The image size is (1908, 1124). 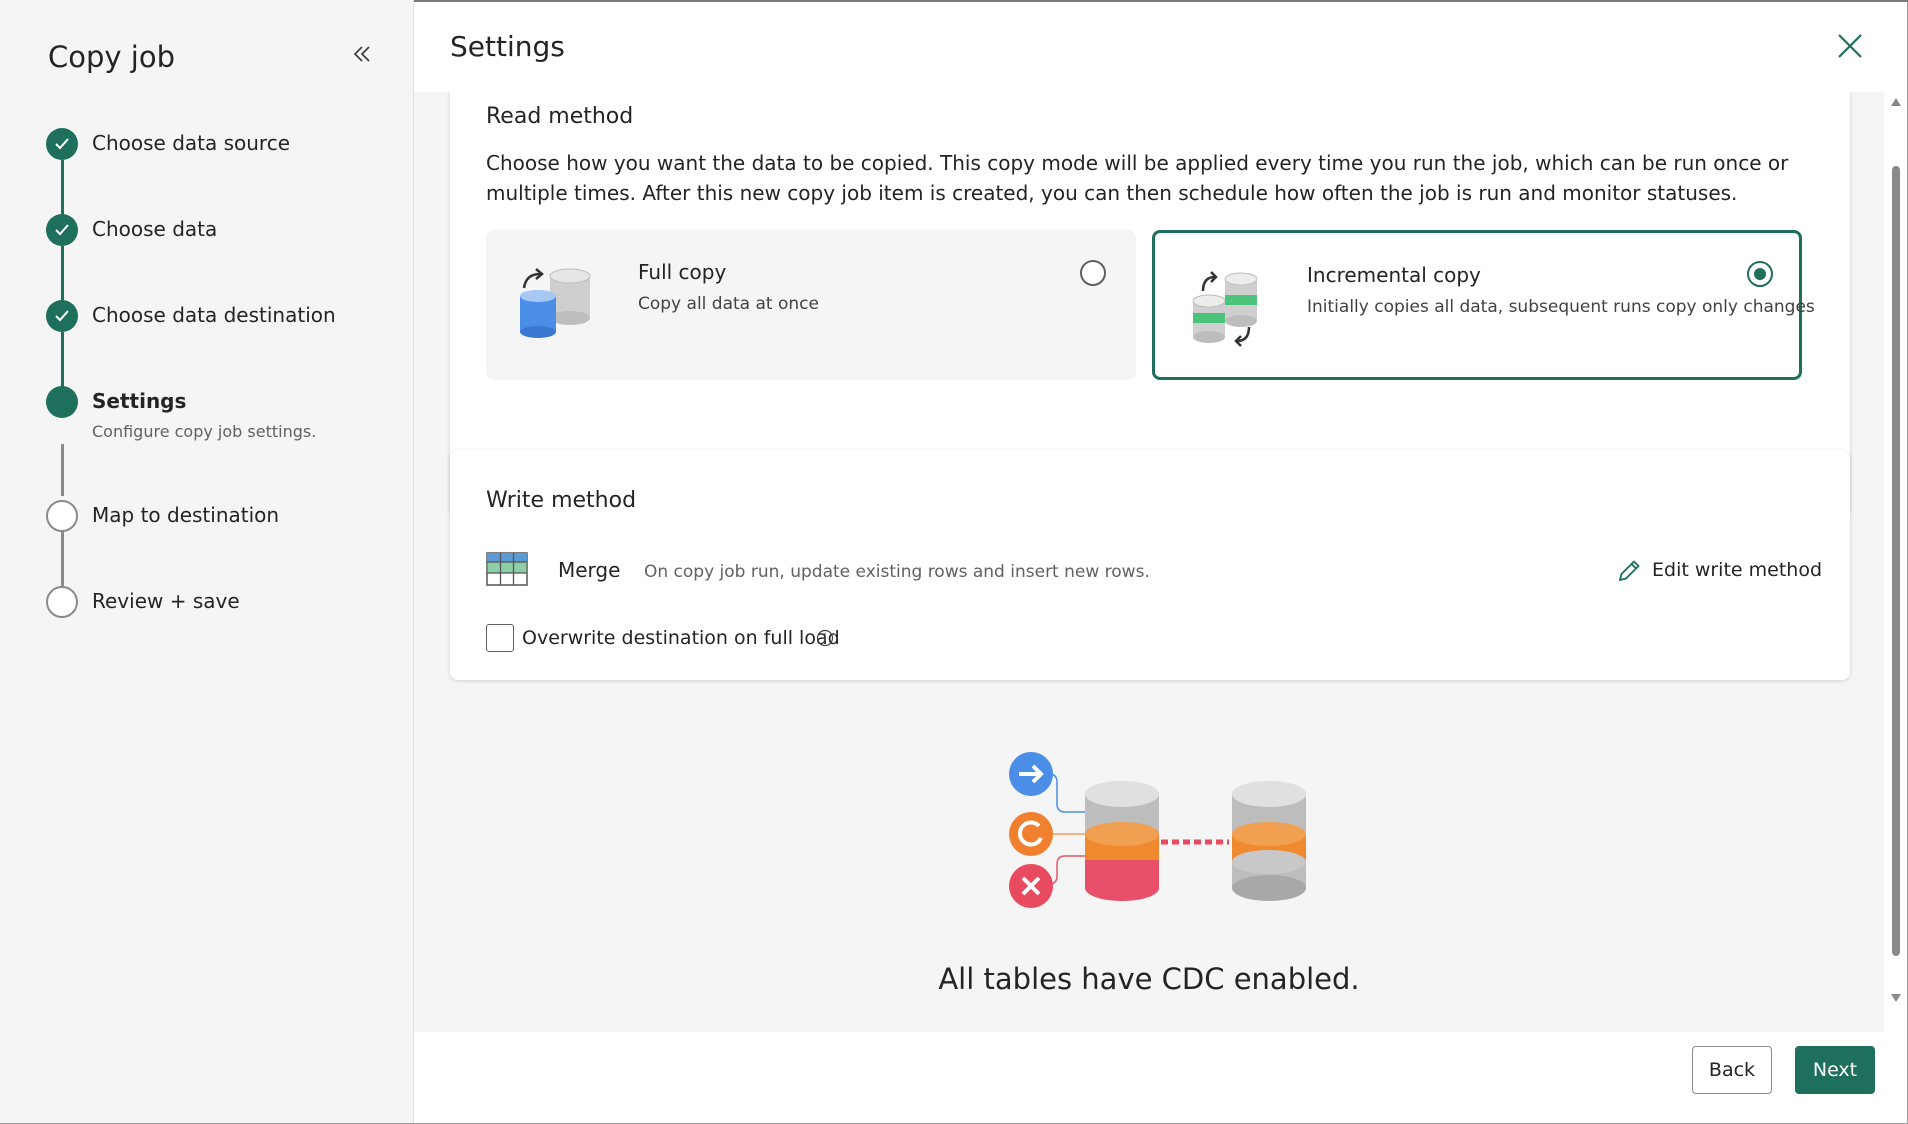 I want to click on overwrite-destination-label: Overwrite destination on full load, so click(x=681, y=638).